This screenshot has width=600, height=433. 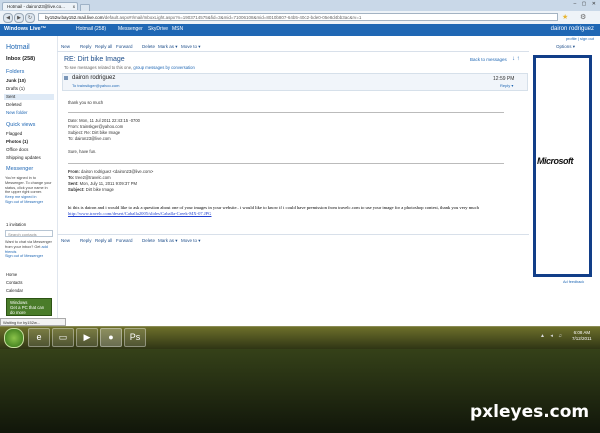 What do you see at coordinates (73, 183) in the screenshot?
I see `quoted-sent-label: Sent:` at bounding box center [73, 183].